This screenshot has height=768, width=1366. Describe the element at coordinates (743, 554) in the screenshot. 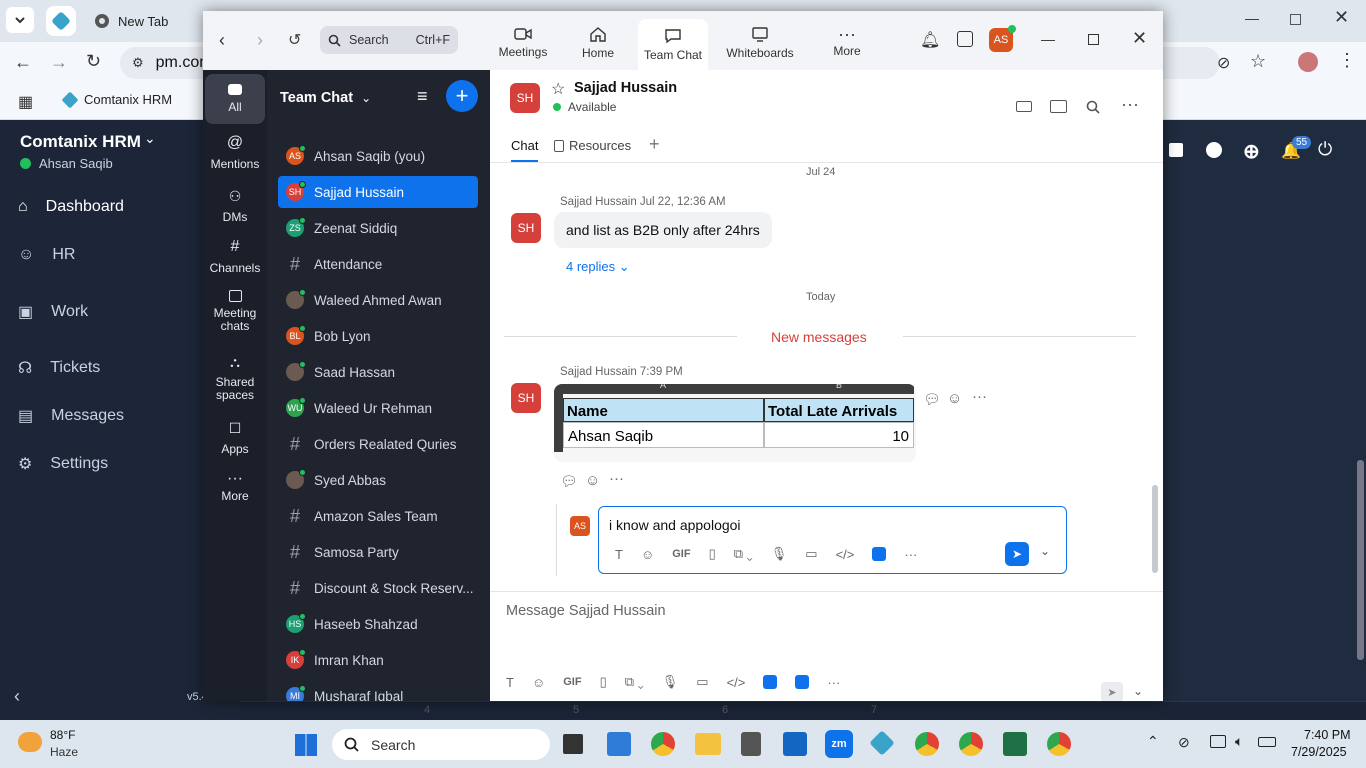

I see `screenshot-icon: ⧉ ⌄` at that location.